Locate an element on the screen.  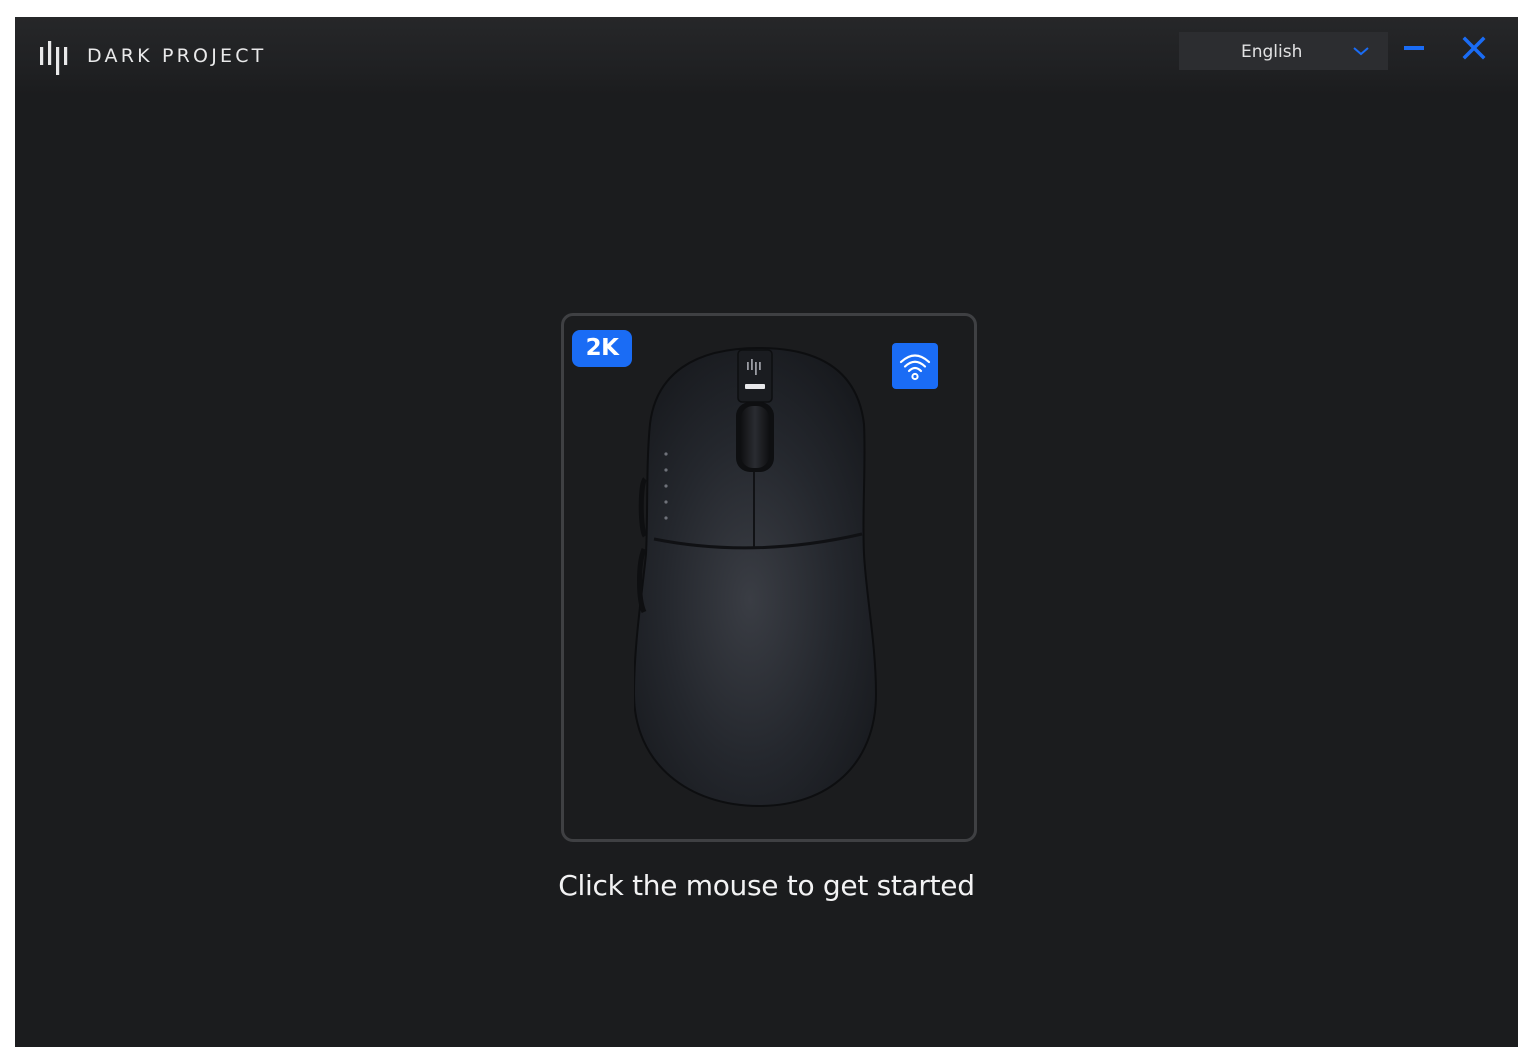
brand-logo-icon is located at coordinates (54, 58).